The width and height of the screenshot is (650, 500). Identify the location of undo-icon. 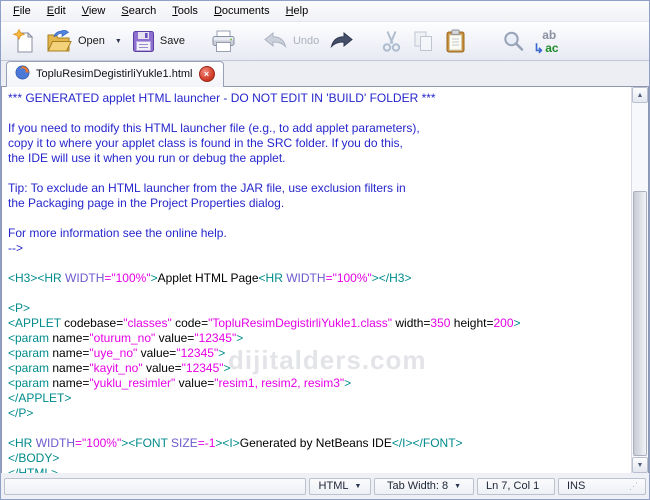
(275, 41).